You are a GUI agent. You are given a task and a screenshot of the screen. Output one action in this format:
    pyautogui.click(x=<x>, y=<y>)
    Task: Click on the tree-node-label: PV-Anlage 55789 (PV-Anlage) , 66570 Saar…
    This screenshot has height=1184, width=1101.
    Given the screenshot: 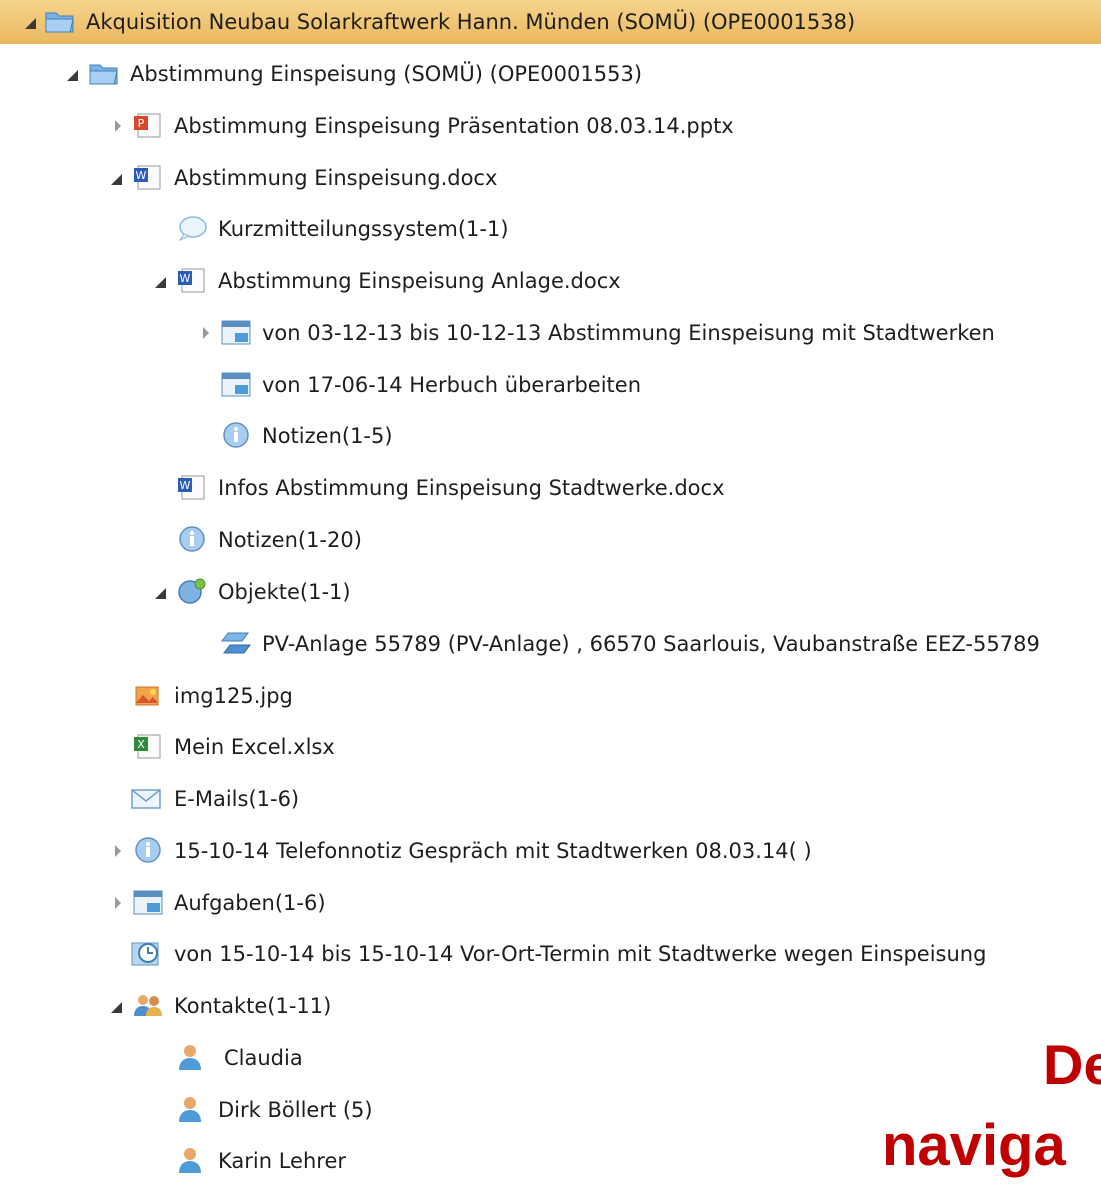 What is the action you would take?
    pyautogui.click(x=651, y=644)
    